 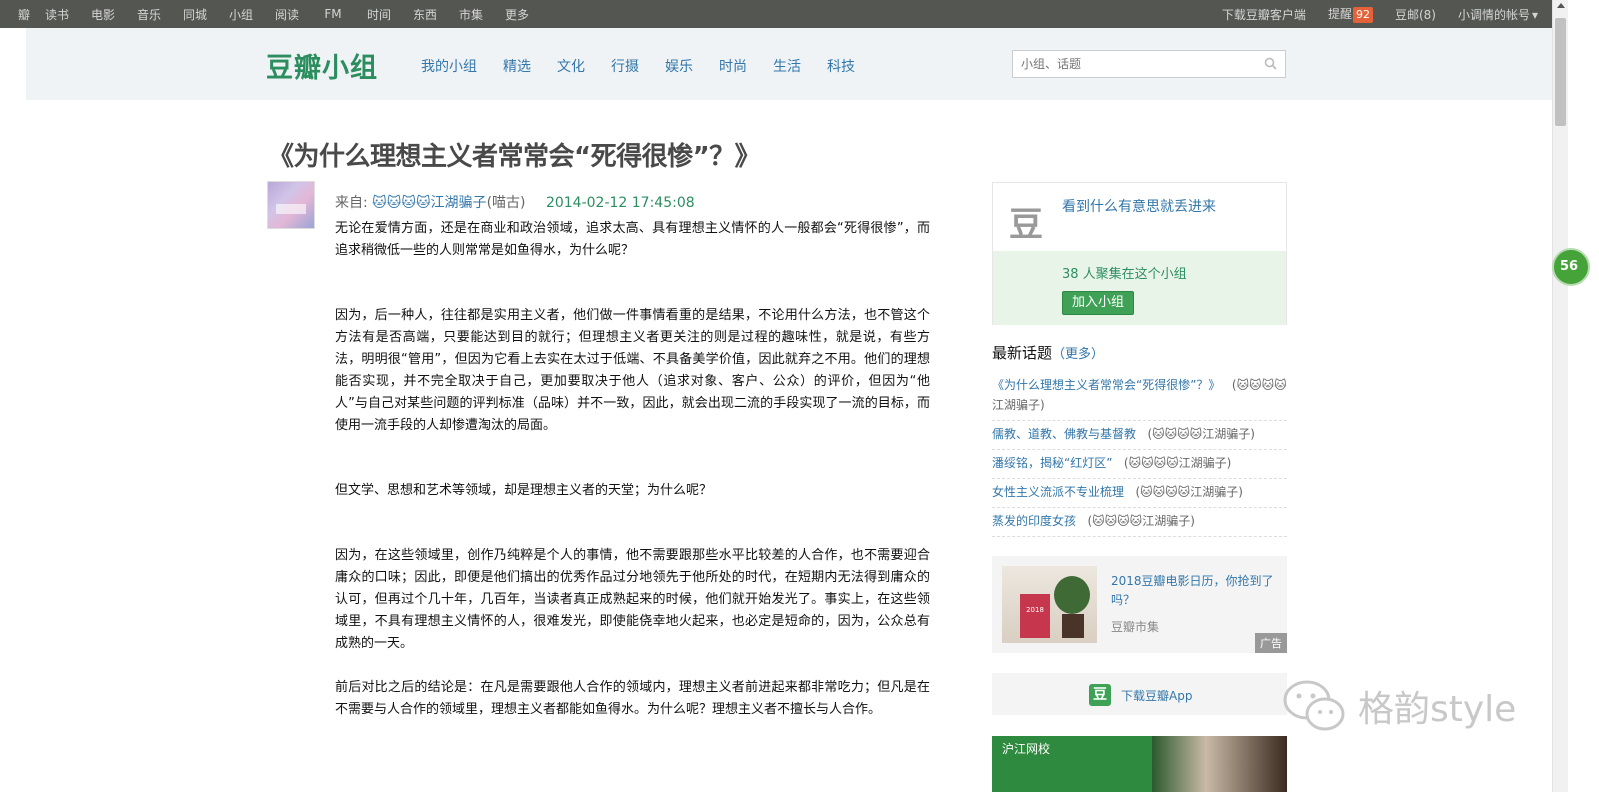 I want to click on ad-source: 豆瓣市集, so click(x=1135, y=627).